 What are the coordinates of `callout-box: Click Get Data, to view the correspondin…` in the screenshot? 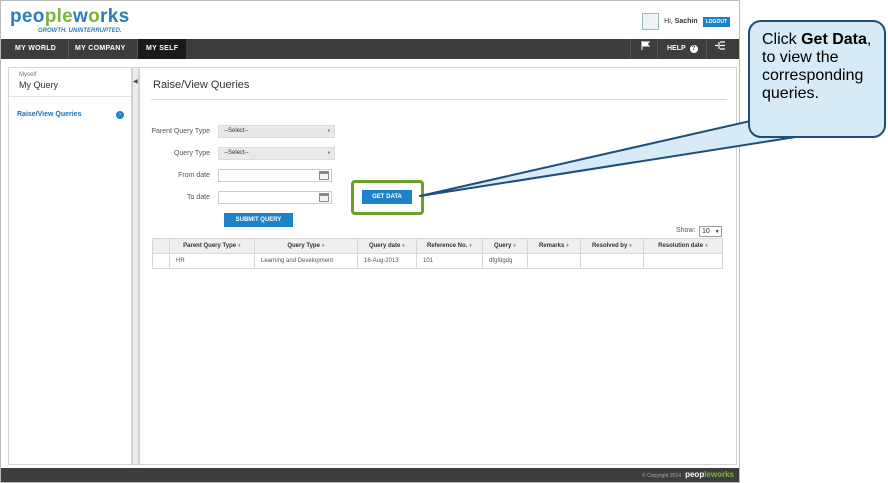 It's located at (817, 79).